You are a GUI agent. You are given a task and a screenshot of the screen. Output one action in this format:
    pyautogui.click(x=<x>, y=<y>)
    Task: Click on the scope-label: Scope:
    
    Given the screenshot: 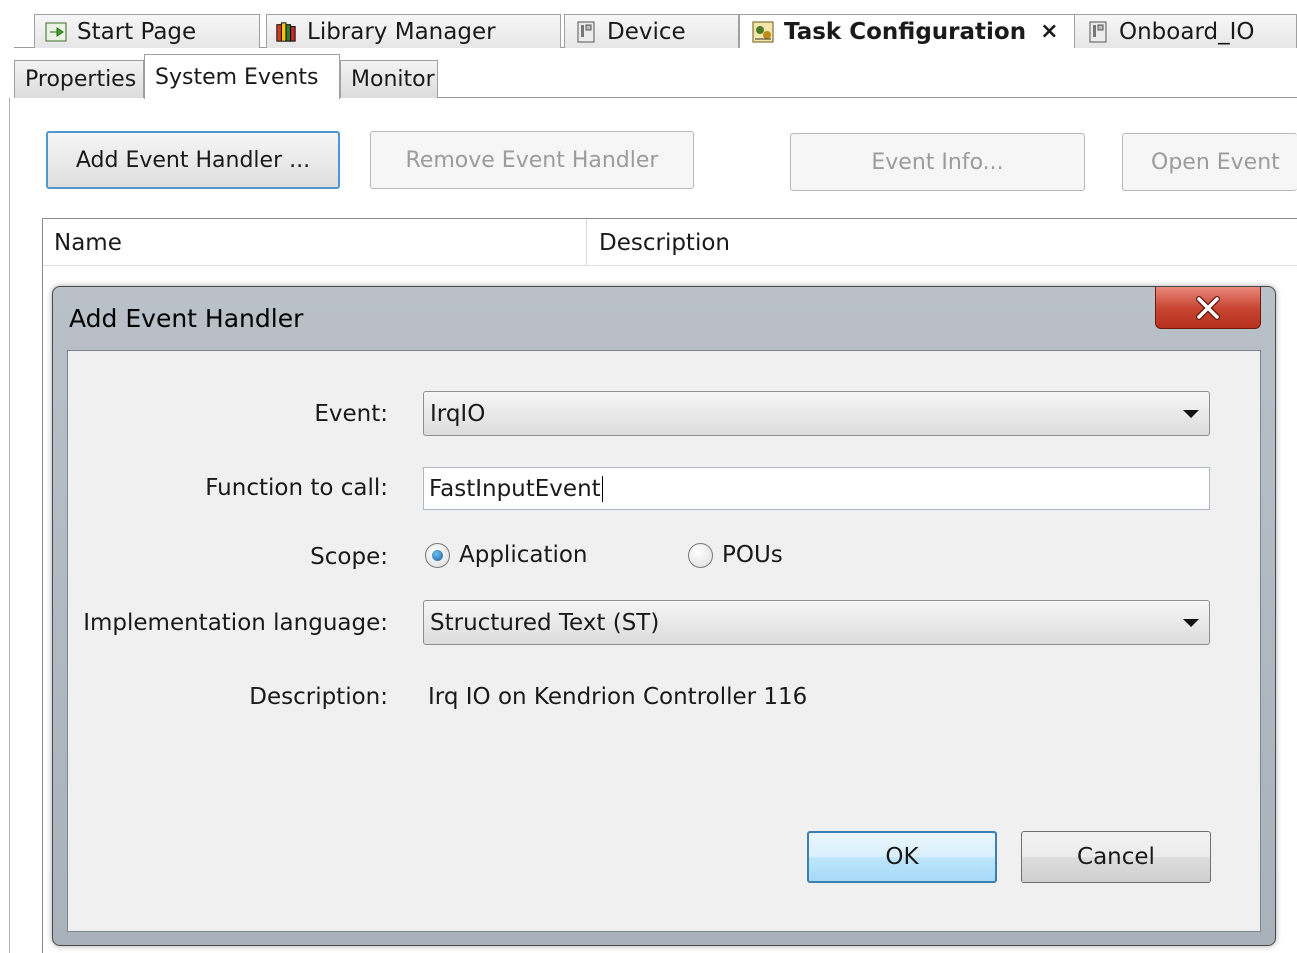 What is the action you would take?
    pyautogui.click(x=349, y=557)
    